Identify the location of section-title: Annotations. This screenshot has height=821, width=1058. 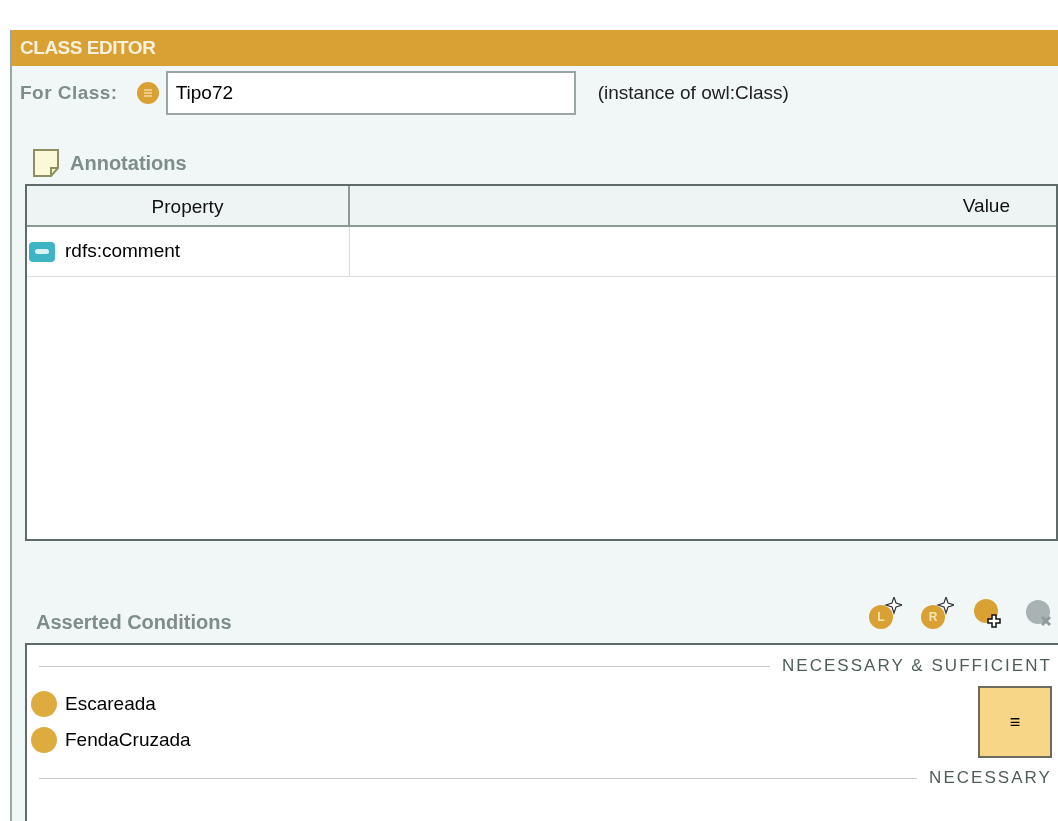
(128, 163).